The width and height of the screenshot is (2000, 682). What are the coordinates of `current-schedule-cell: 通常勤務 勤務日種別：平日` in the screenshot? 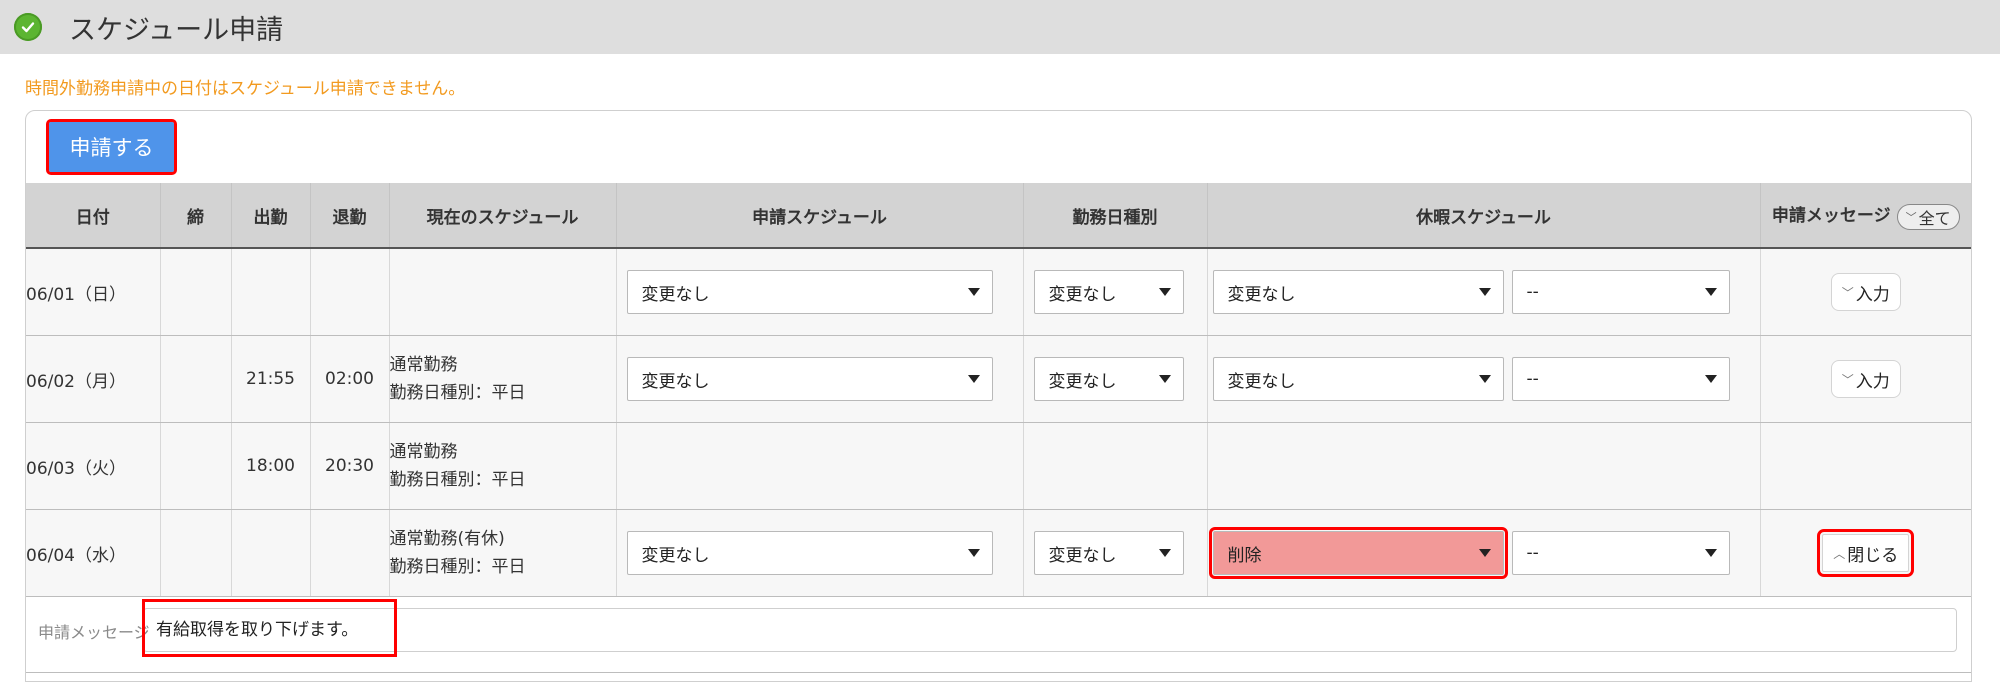 It's located at (502, 379).